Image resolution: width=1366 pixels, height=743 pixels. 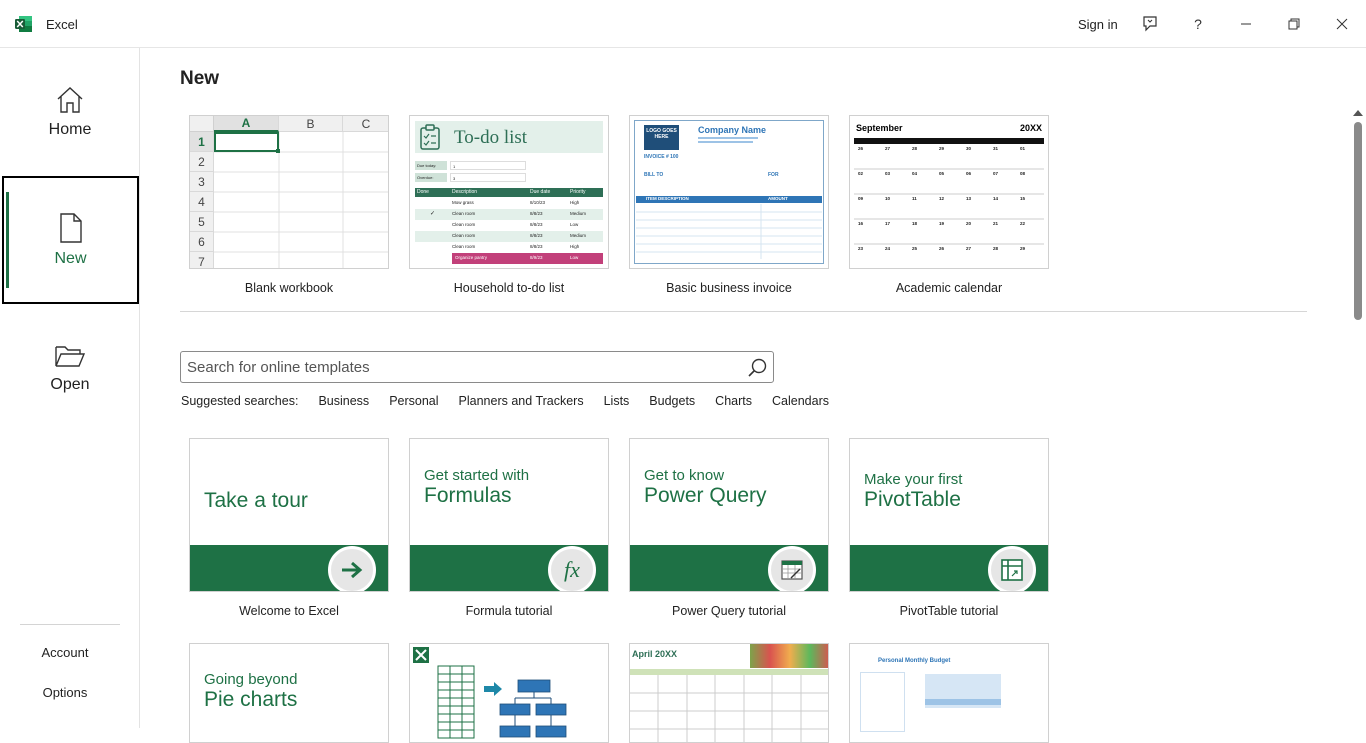 I want to click on sidebar-item-home: Home, so click(x=70, y=112).